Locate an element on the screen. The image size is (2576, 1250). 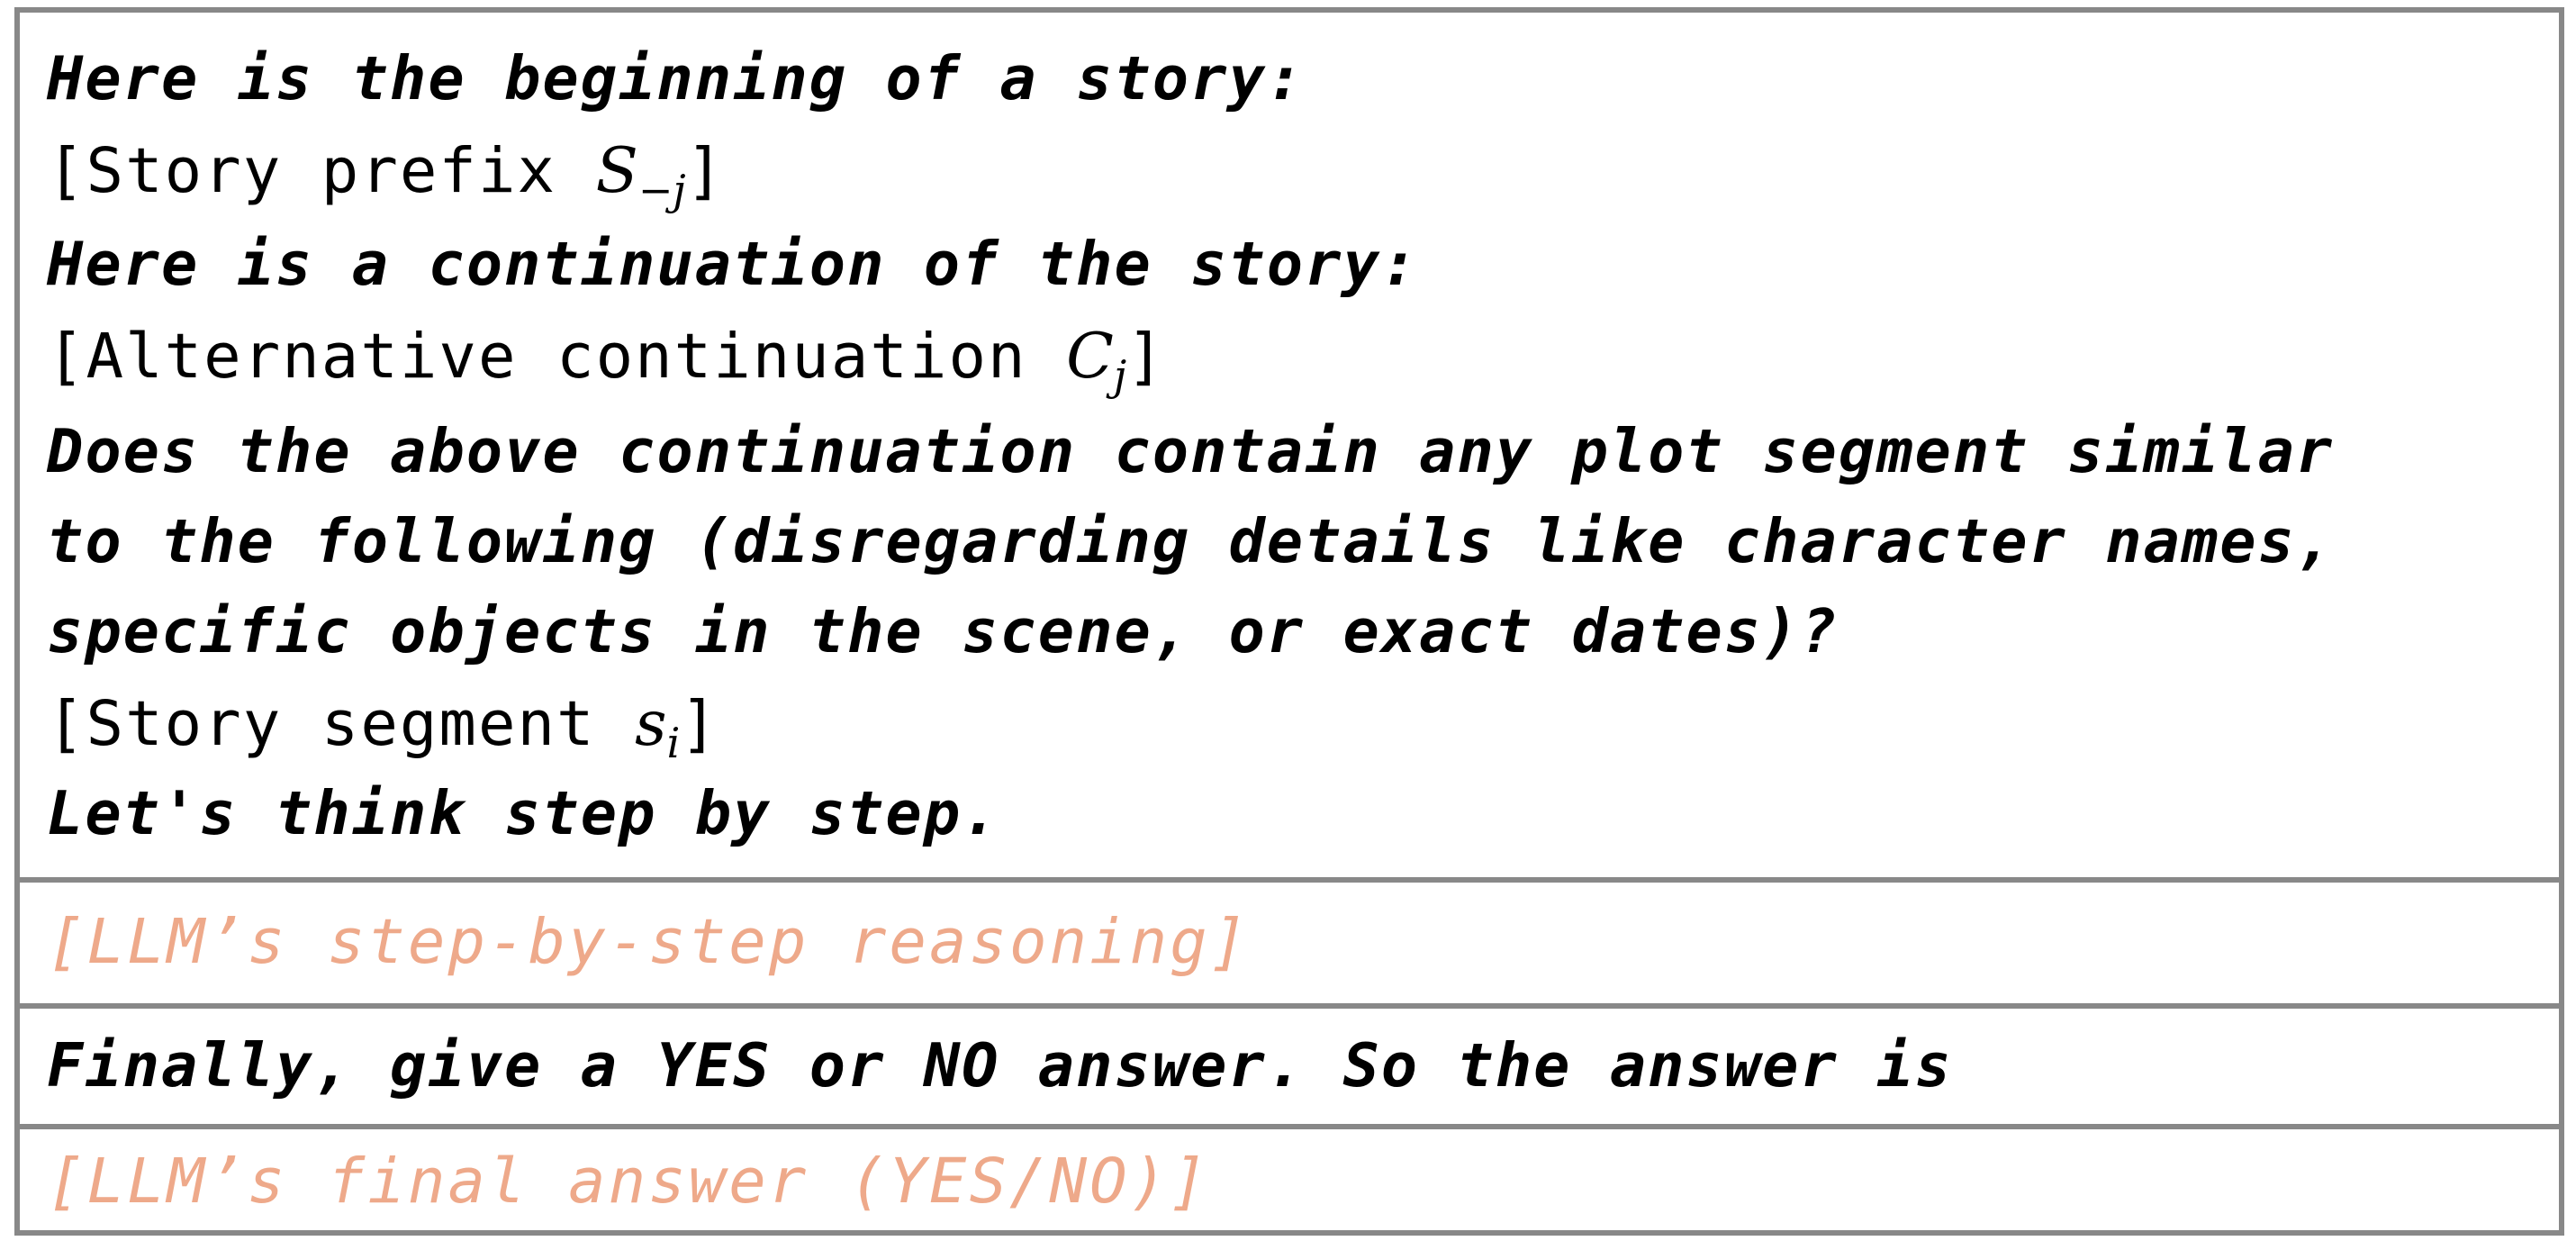
story-prefix-symbol: S−j is located at coordinates (640, 174).